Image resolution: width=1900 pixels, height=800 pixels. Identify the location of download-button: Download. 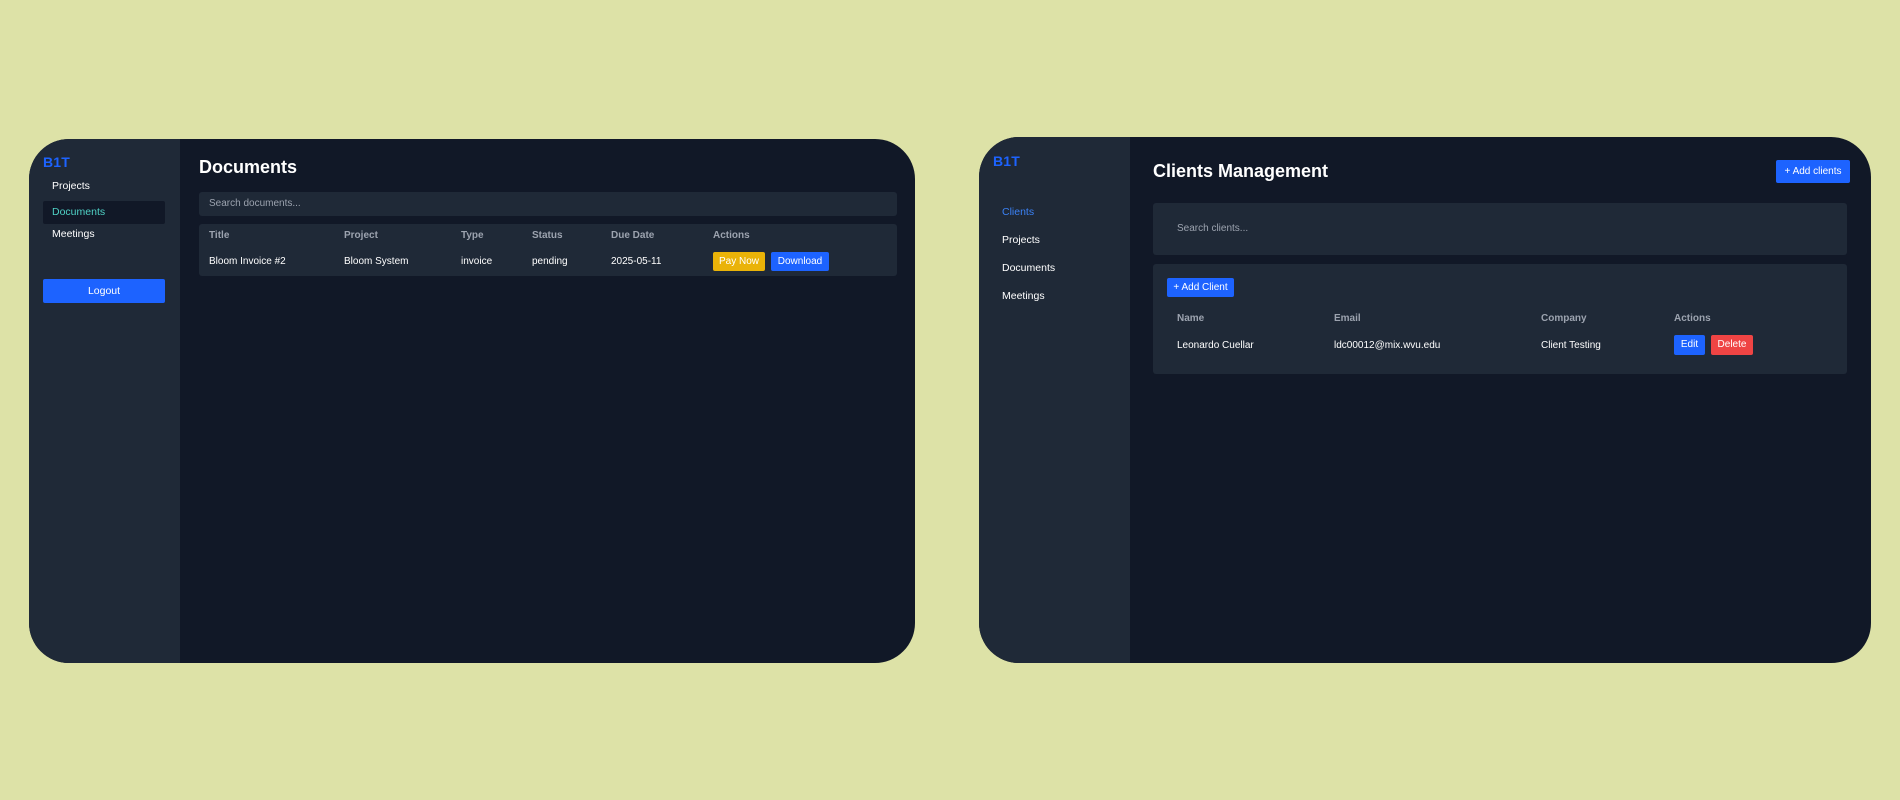
(800, 261).